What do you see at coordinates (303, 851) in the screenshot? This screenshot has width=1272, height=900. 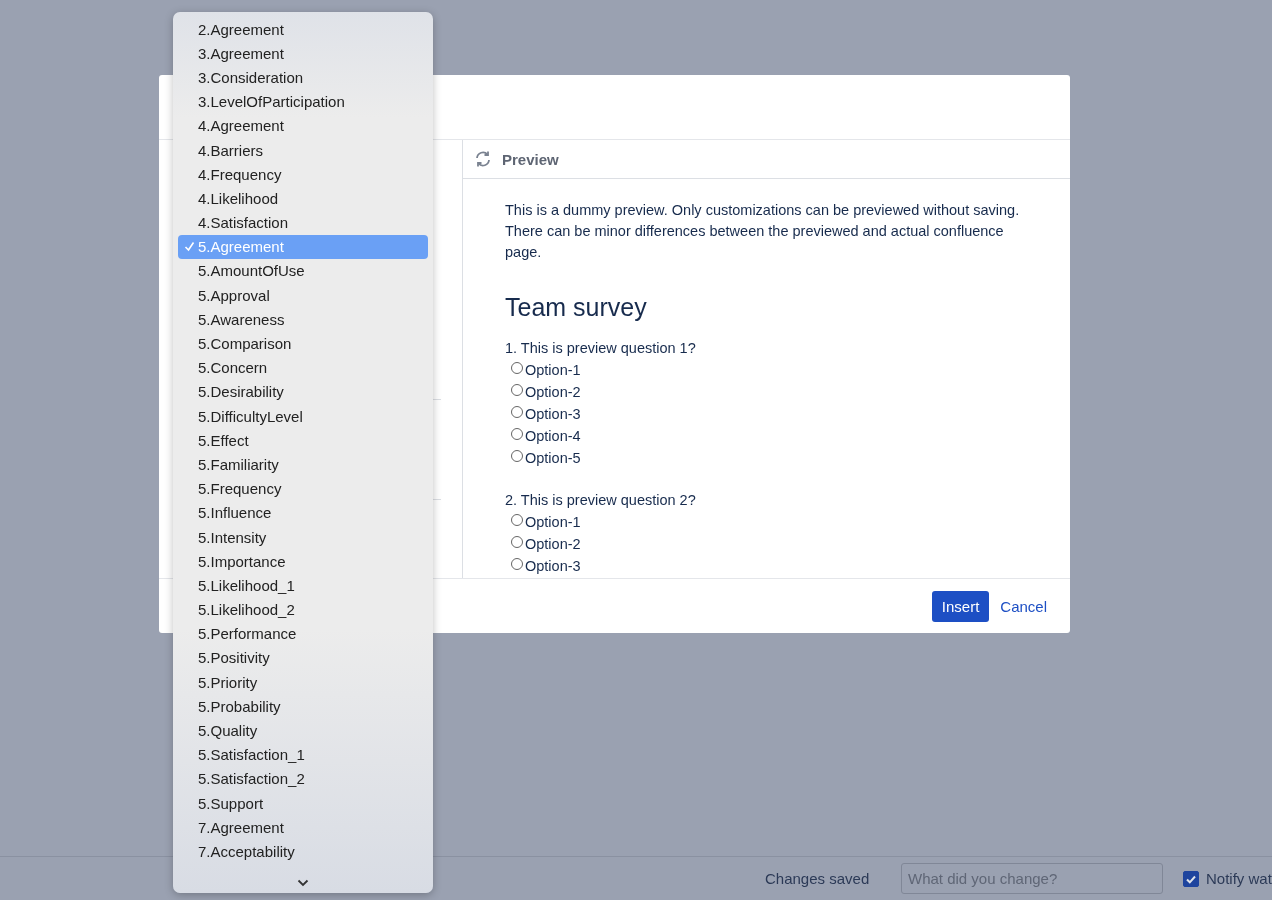 I see `dropdown-option: 7.Acceptability` at bounding box center [303, 851].